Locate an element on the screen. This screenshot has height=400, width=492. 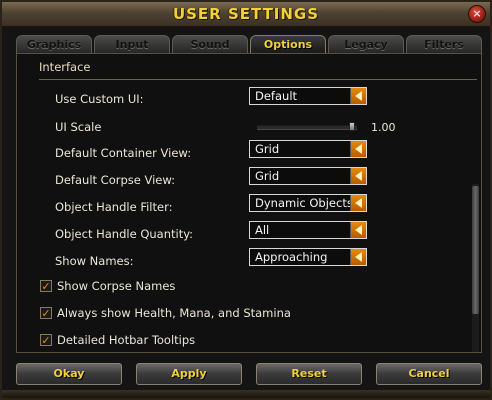
close-button: × is located at coordinates (477, 14).